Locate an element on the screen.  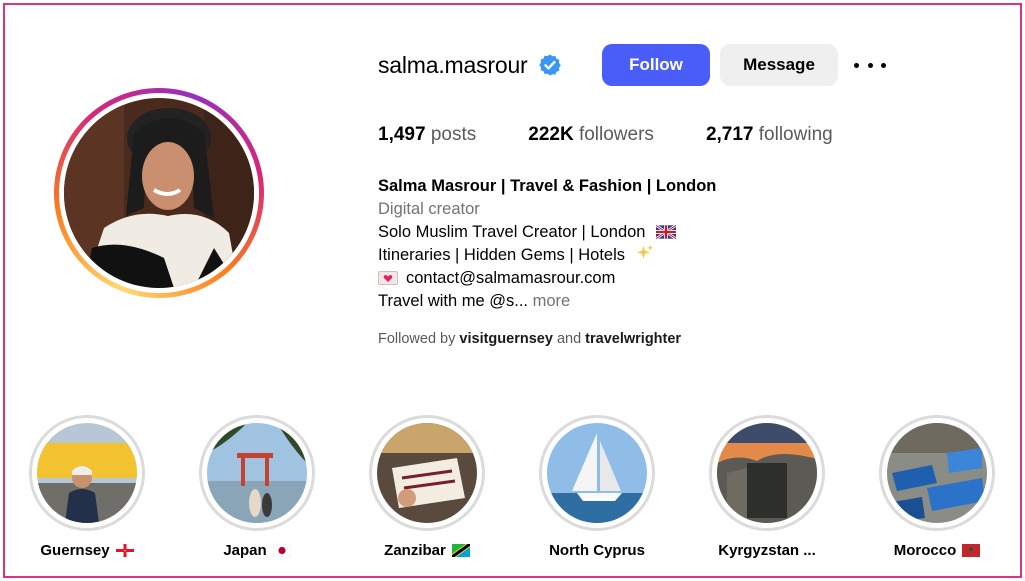
bio-category: Digital creator is located at coordinates (429, 209).